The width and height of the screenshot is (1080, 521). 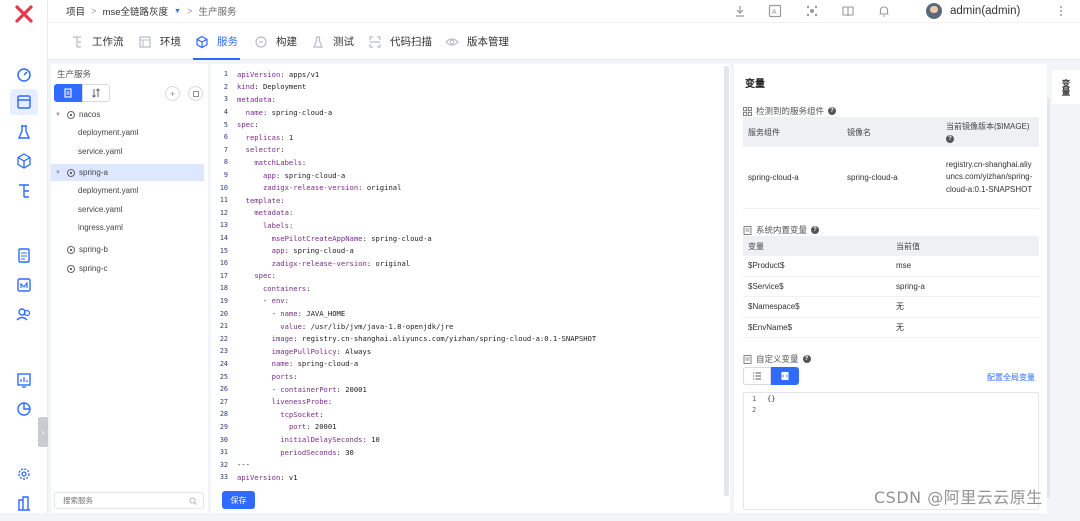 I want to click on project-nav-icon, so click(x=24, y=102).